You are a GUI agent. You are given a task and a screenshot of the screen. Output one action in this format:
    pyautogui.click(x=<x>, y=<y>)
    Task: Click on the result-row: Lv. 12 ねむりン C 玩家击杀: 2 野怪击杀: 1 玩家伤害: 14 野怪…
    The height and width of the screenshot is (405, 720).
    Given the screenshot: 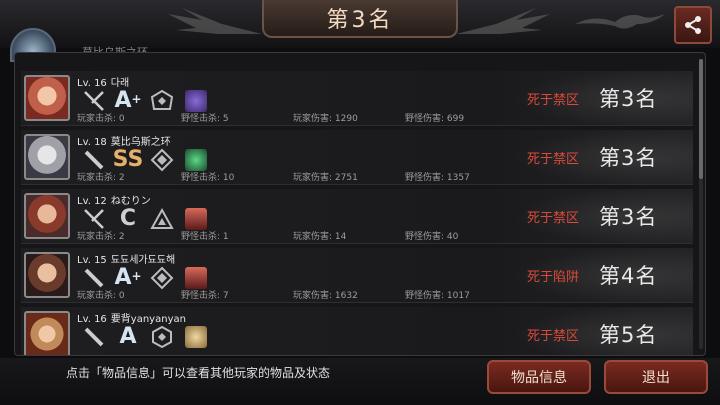 What is the action you would take?
    pyautogui.click(x=357, y=216)
    